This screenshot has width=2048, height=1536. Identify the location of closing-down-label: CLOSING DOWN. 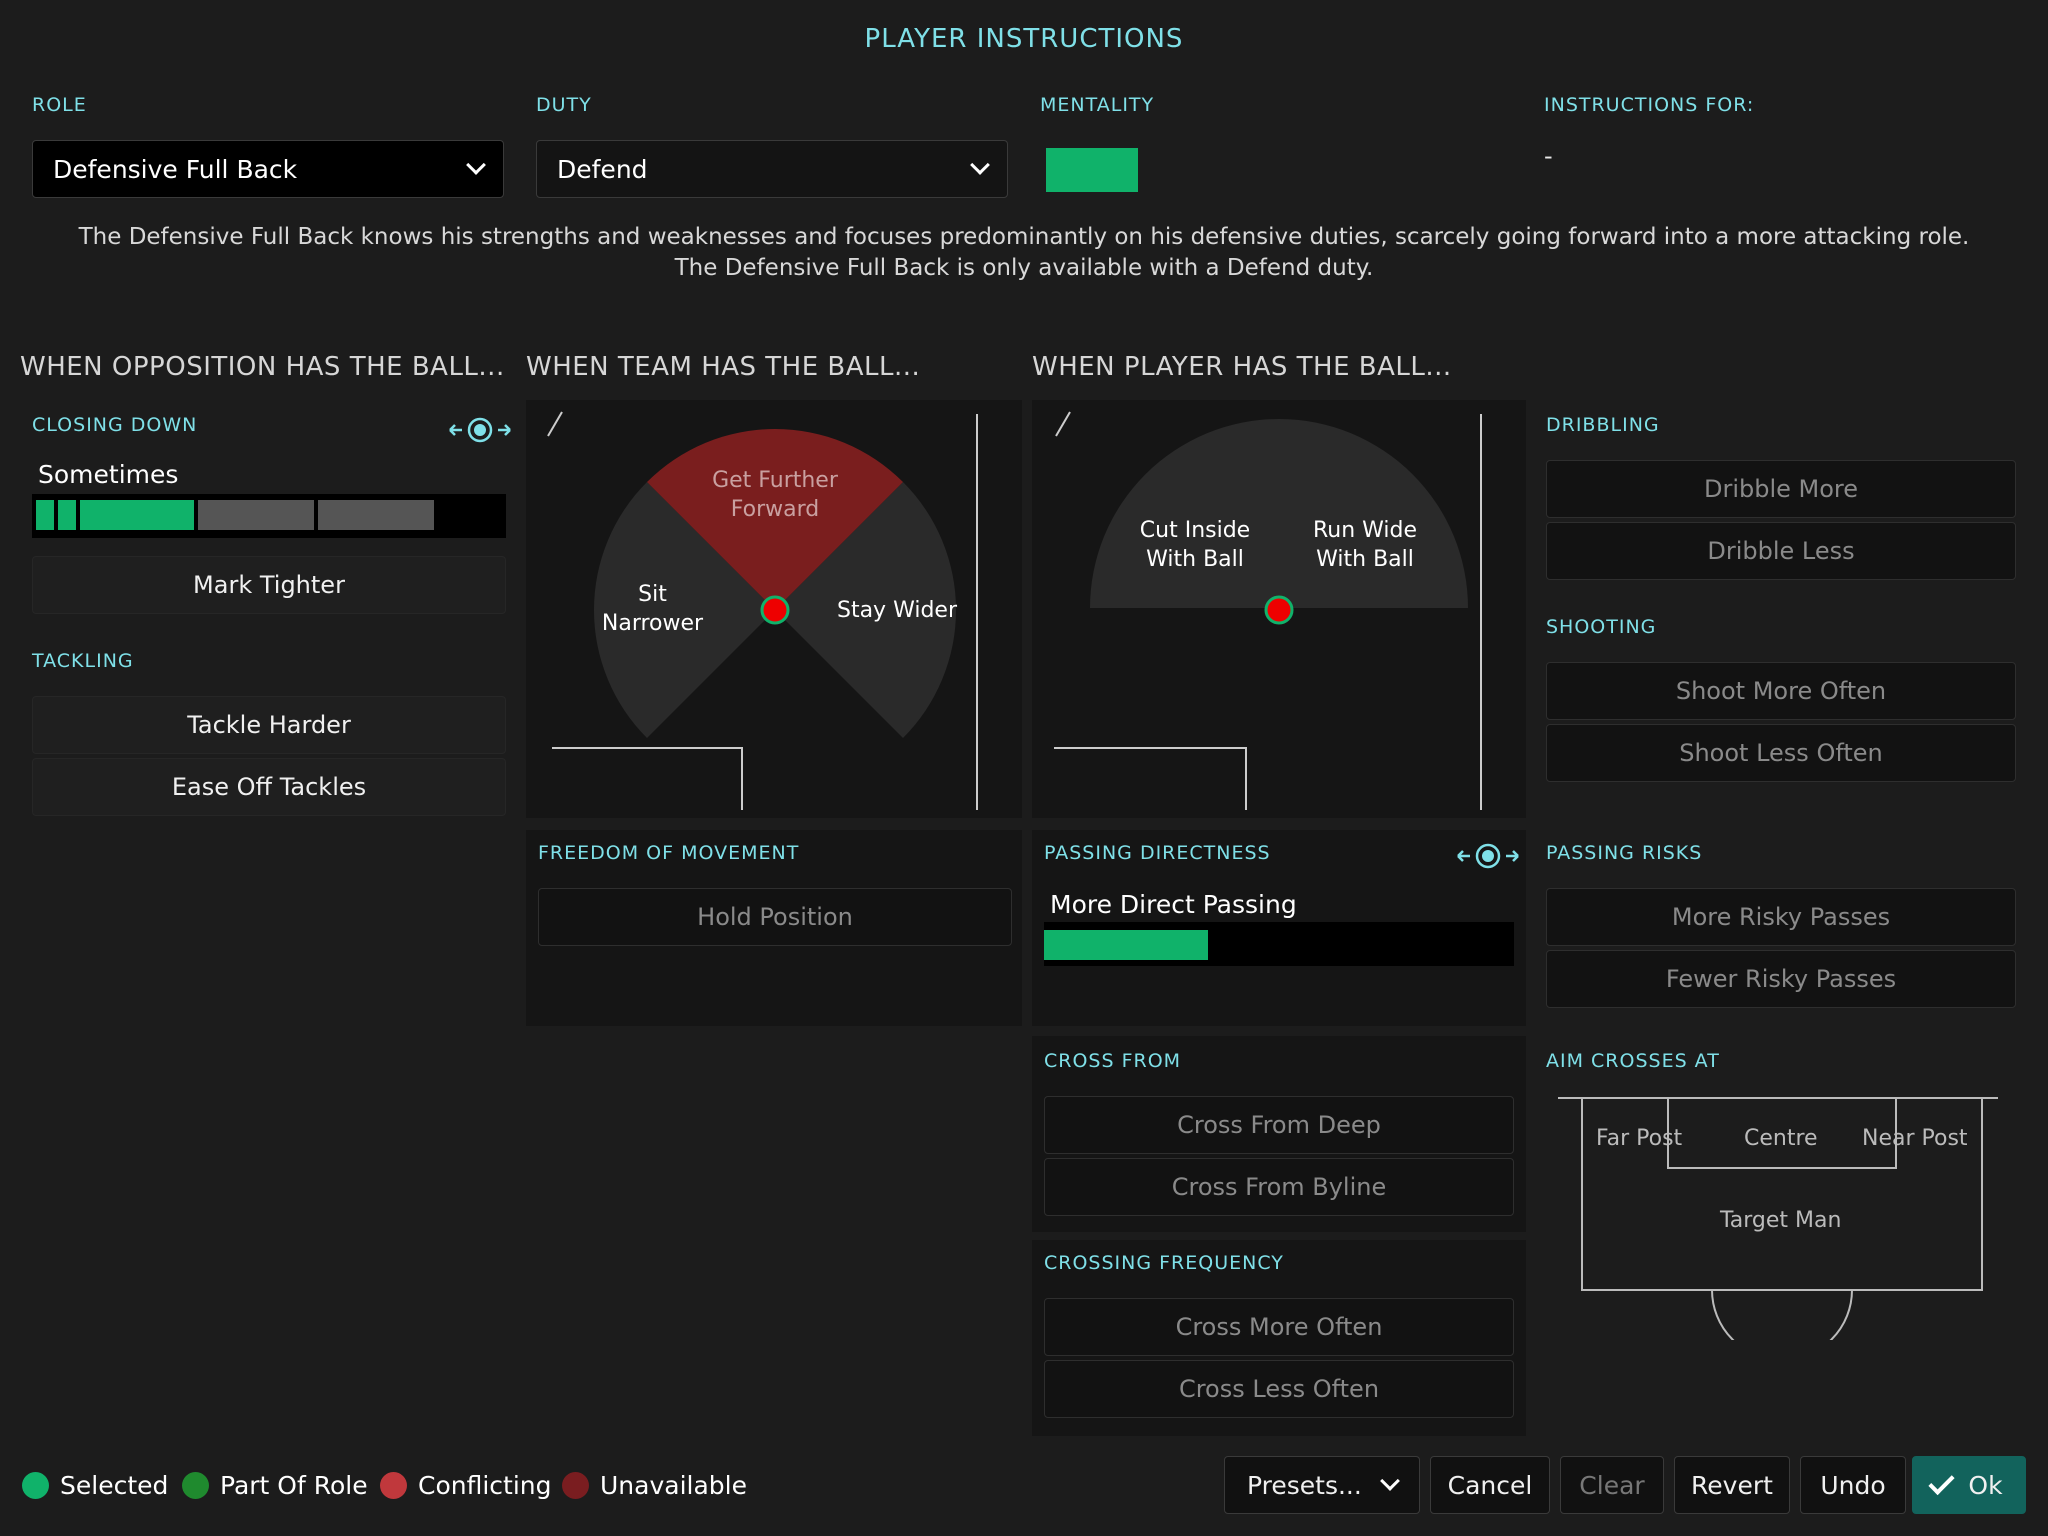
(115, 425).